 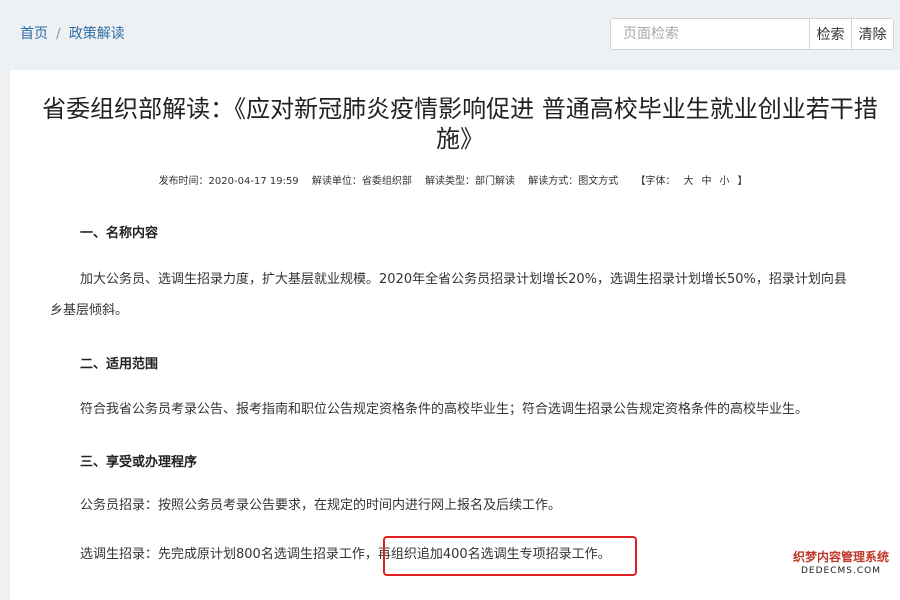 What do you see at coordinates (742, 181) in the screenshot?
I see `font-size-suffix: 】` at bounding box center [742, 181].